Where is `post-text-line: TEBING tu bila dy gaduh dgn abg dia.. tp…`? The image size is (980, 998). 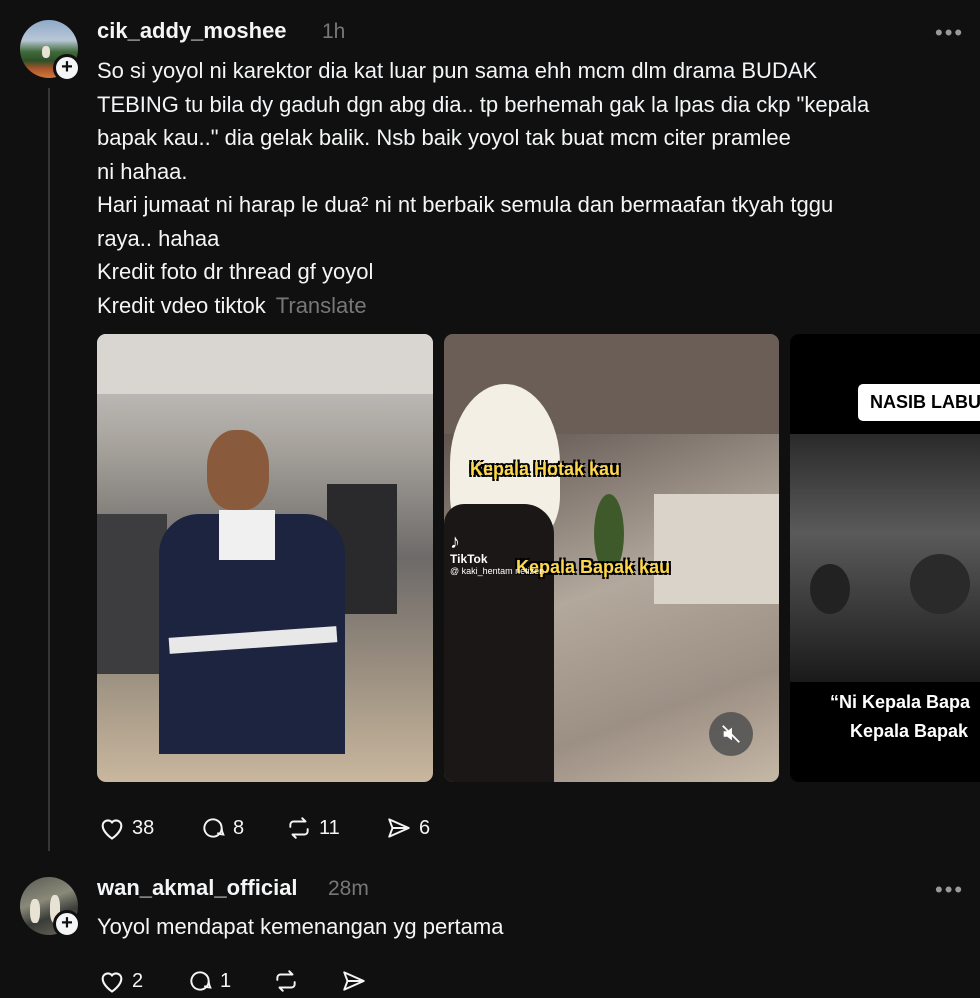
post-text-line: TEBING tu bila dy gaduh dgn abg dia.. tp… is located at coordinates (483, 104).